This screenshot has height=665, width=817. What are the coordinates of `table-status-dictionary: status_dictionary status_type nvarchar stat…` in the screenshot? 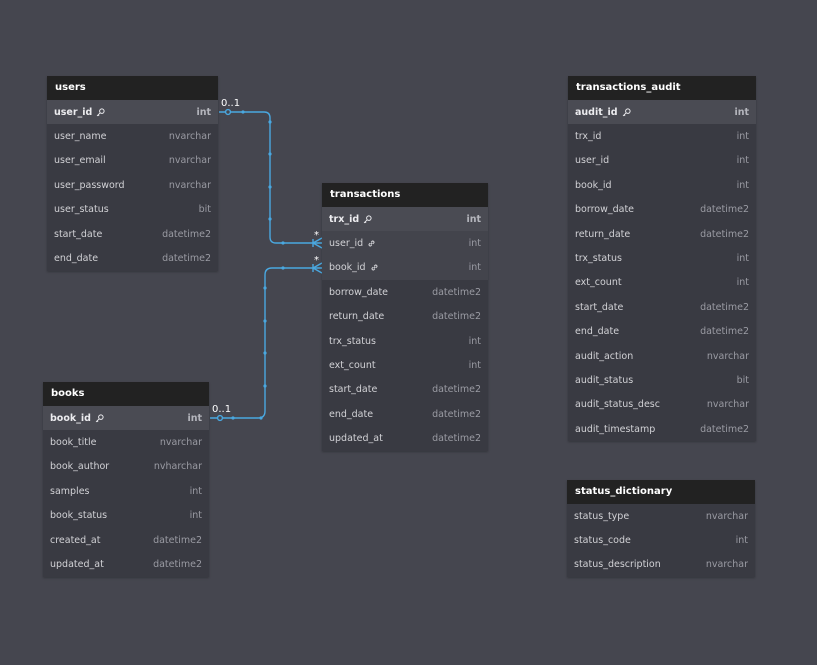 It's located at (661, 529).